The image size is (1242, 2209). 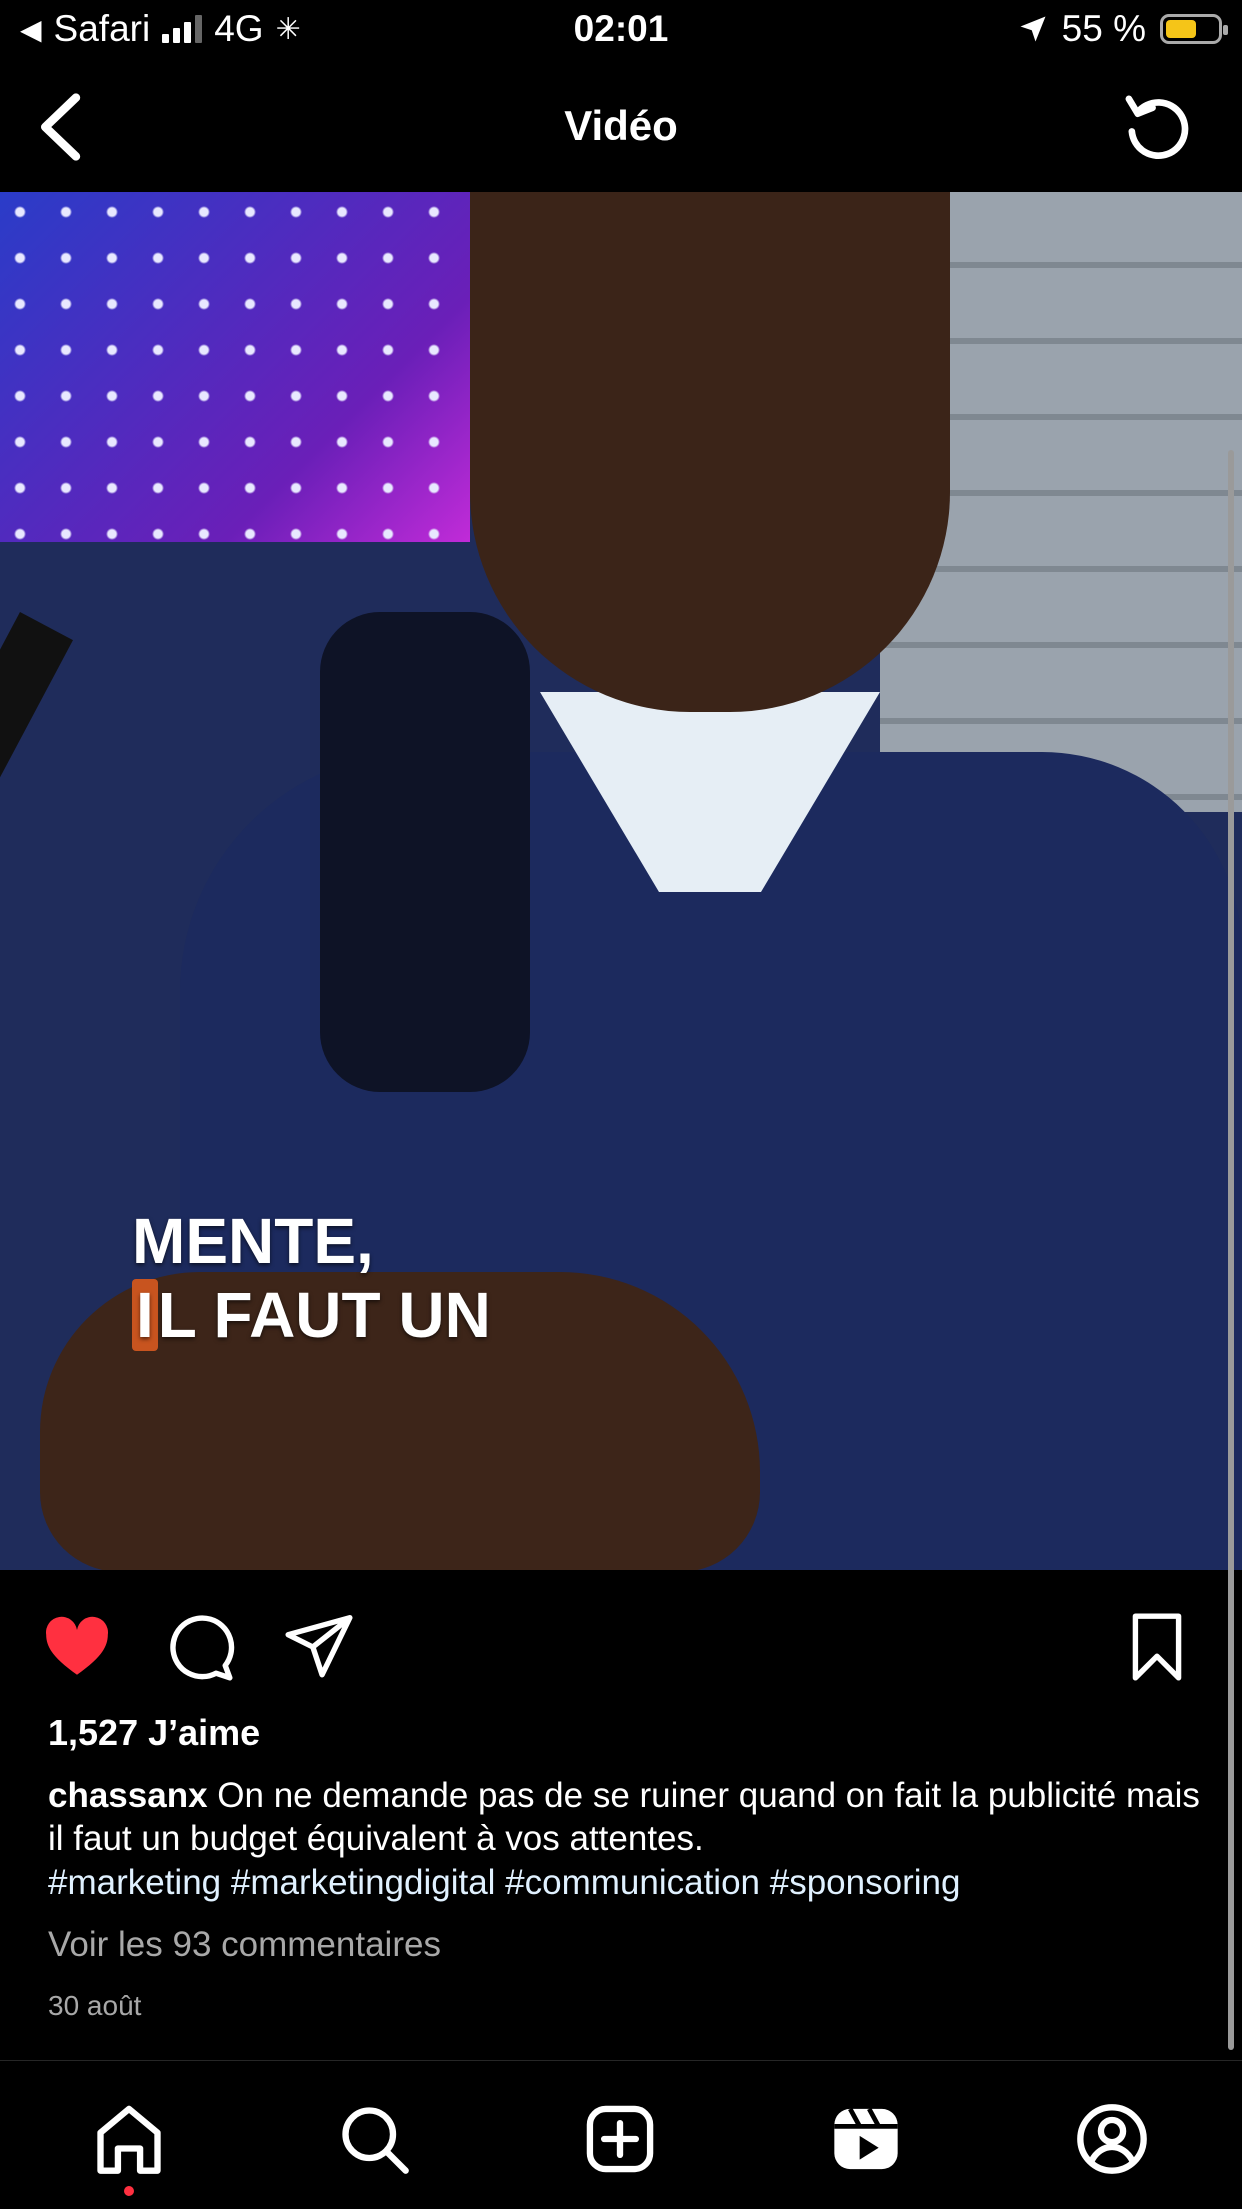 What do you see at coordinates (621, 31) in the screenshot?
I see `status-bar: ◀ Safari 4G ✳ 02:01 55 %` at bounding box center [621, 31].